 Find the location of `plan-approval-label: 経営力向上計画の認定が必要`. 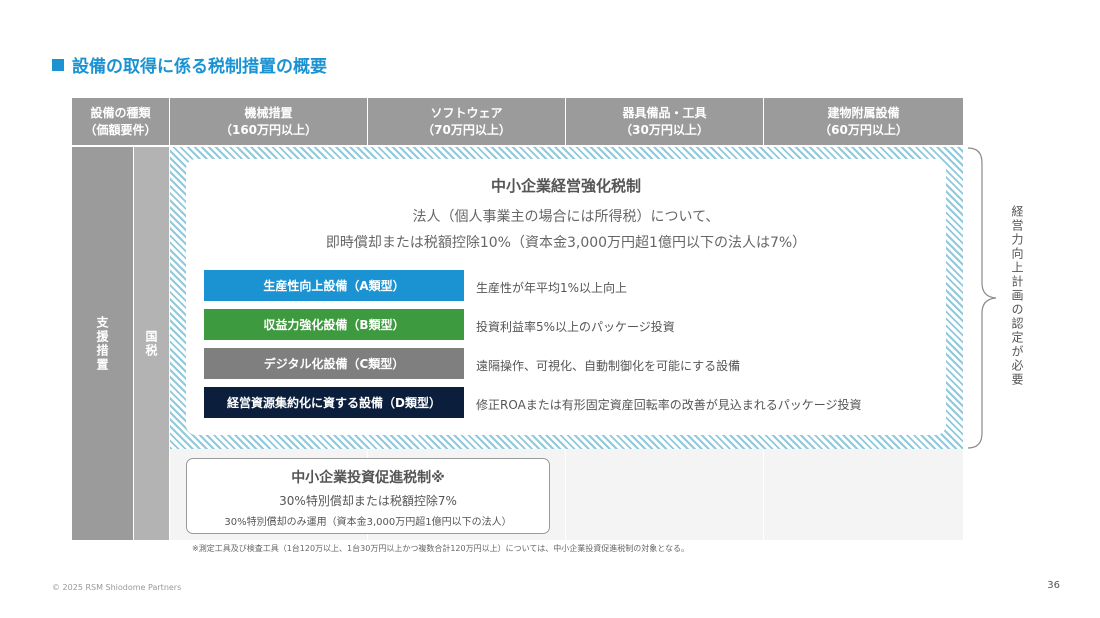

plan-approval-label: 経営力向上計画の認定が必要 is located at coordinates (1017, 296).